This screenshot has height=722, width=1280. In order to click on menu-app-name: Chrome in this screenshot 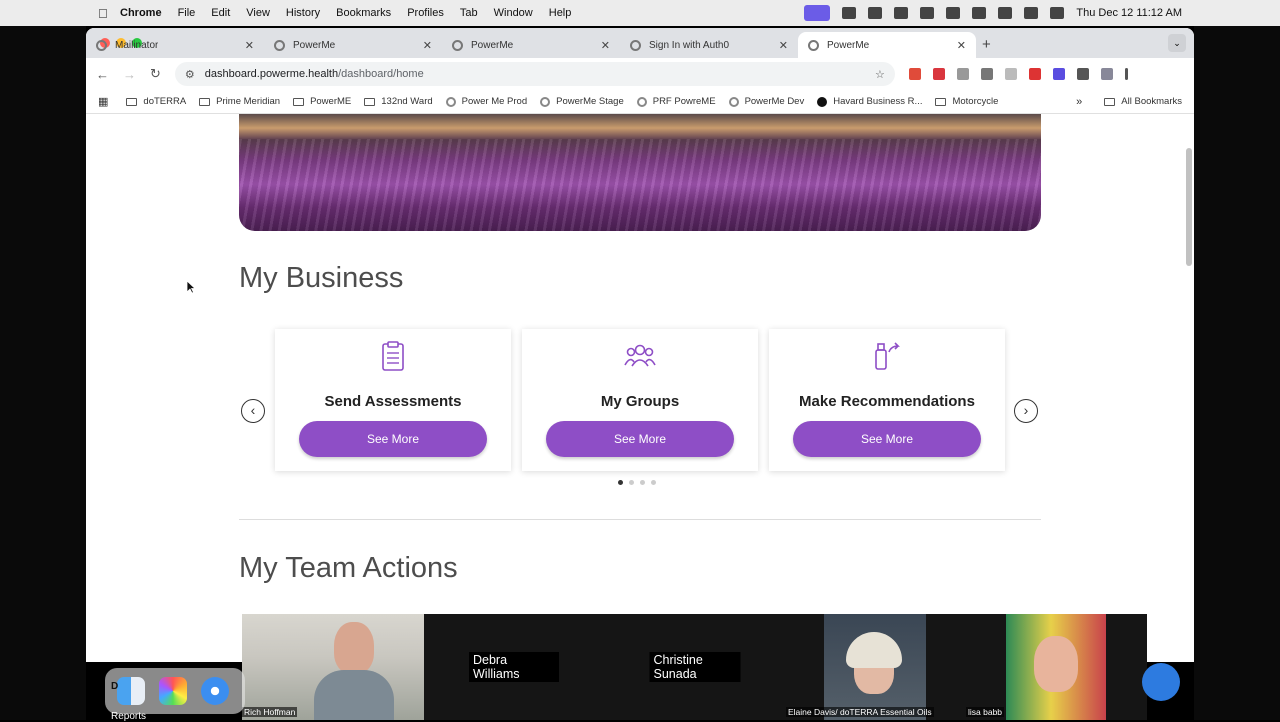, I will do `click(141, 13)`.